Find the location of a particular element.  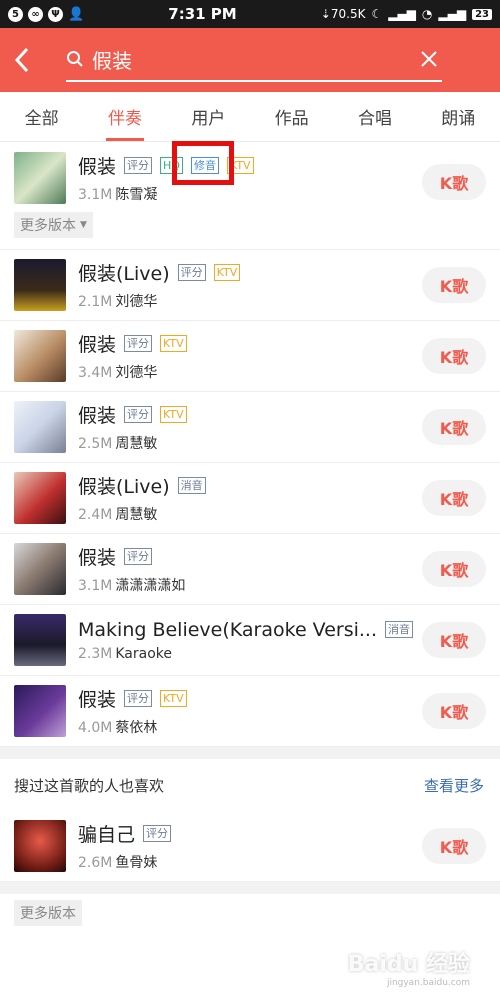

infinity-icon: ∞ is located at coordinates (35, 14).